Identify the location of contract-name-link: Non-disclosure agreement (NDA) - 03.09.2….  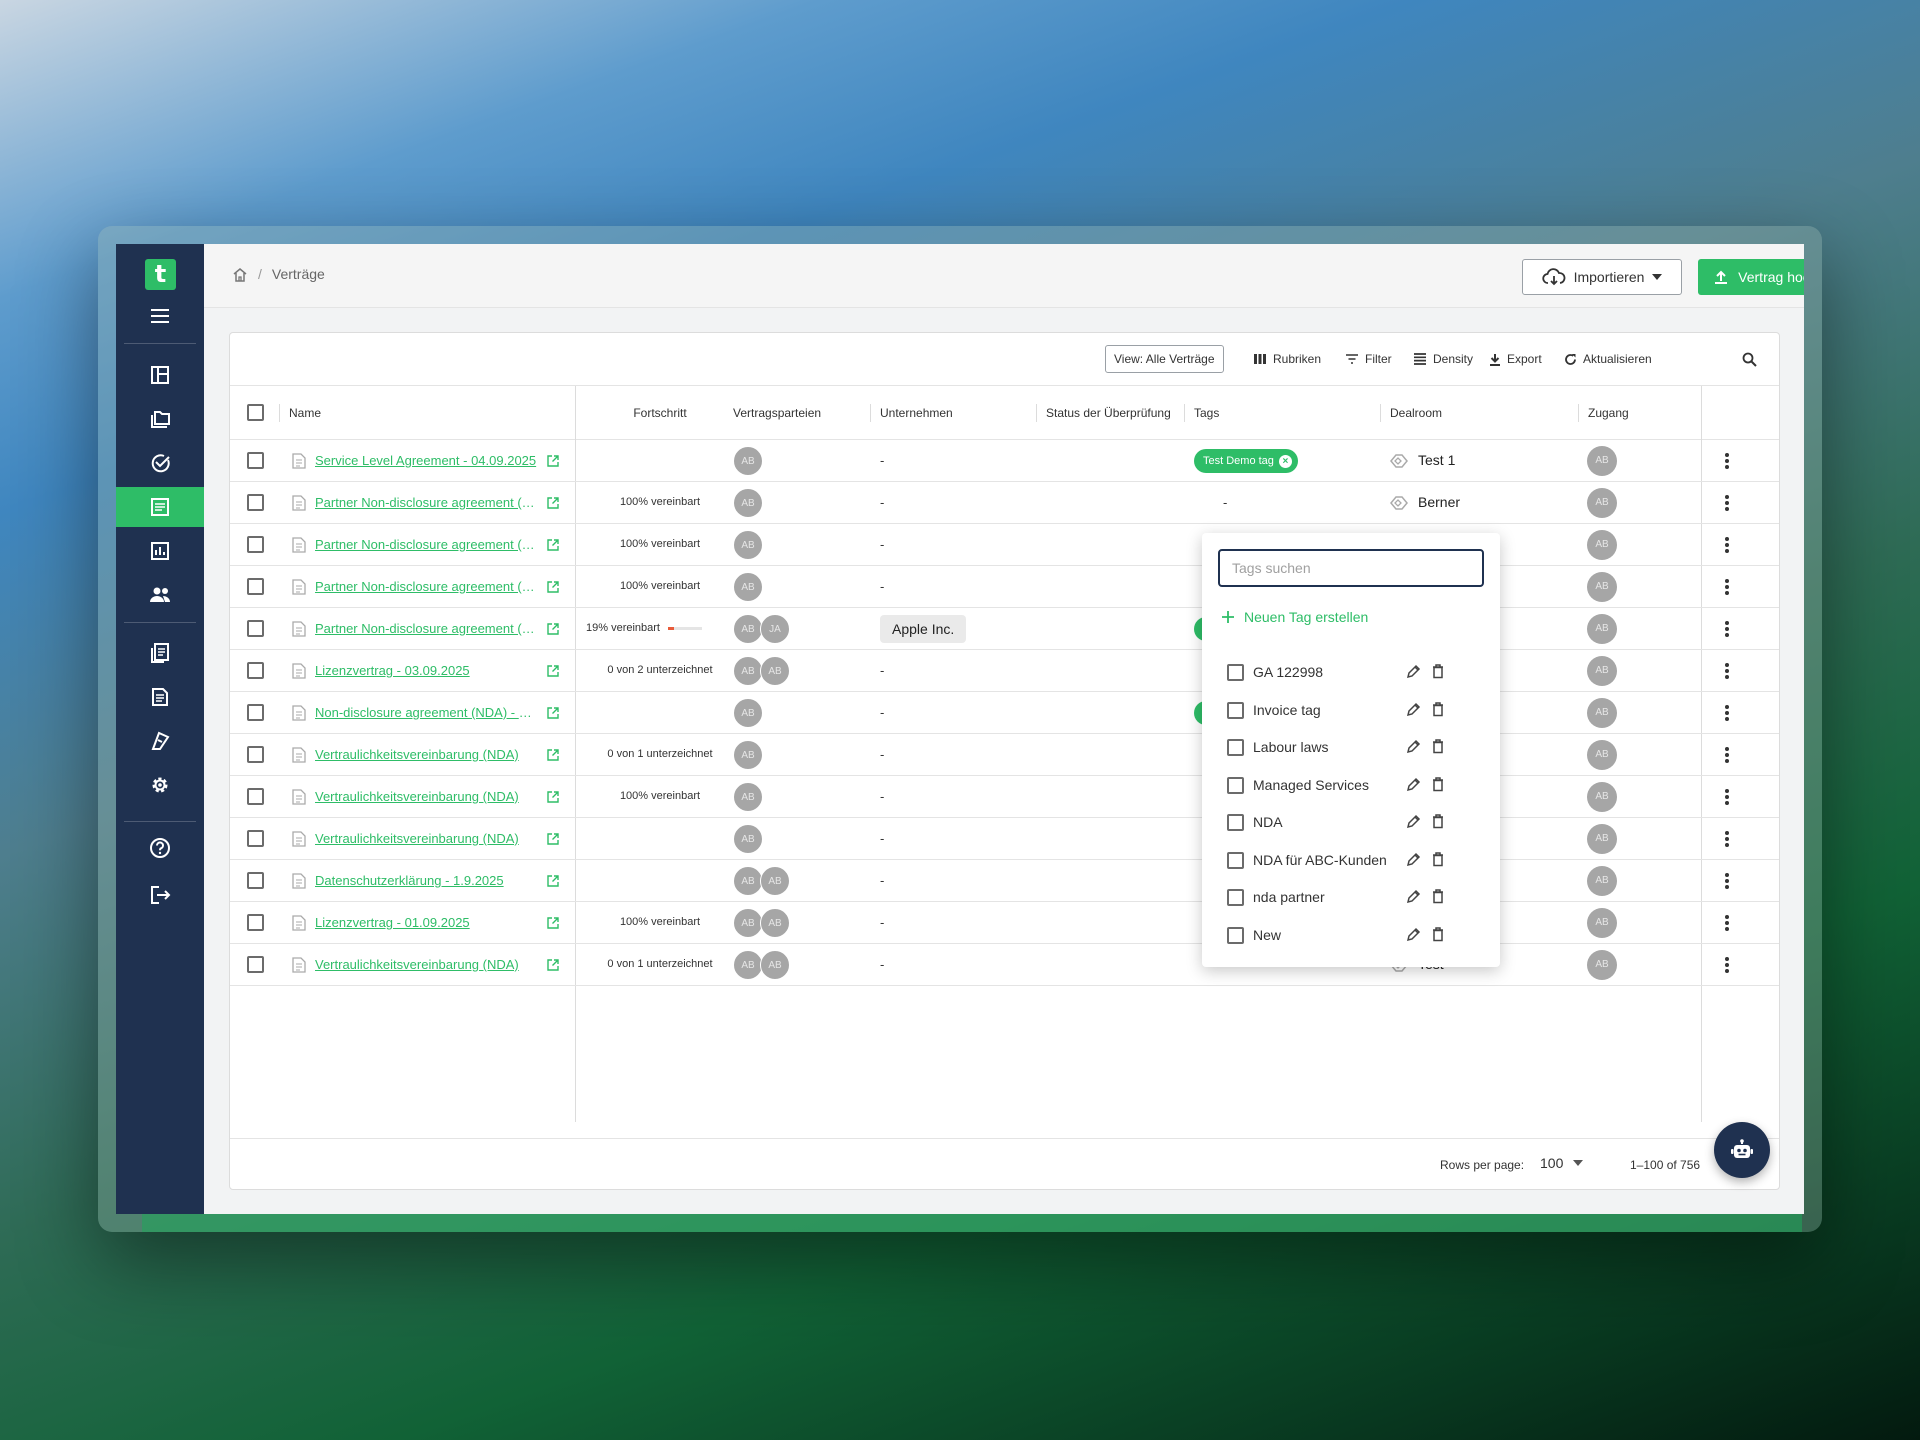
(426, 712).